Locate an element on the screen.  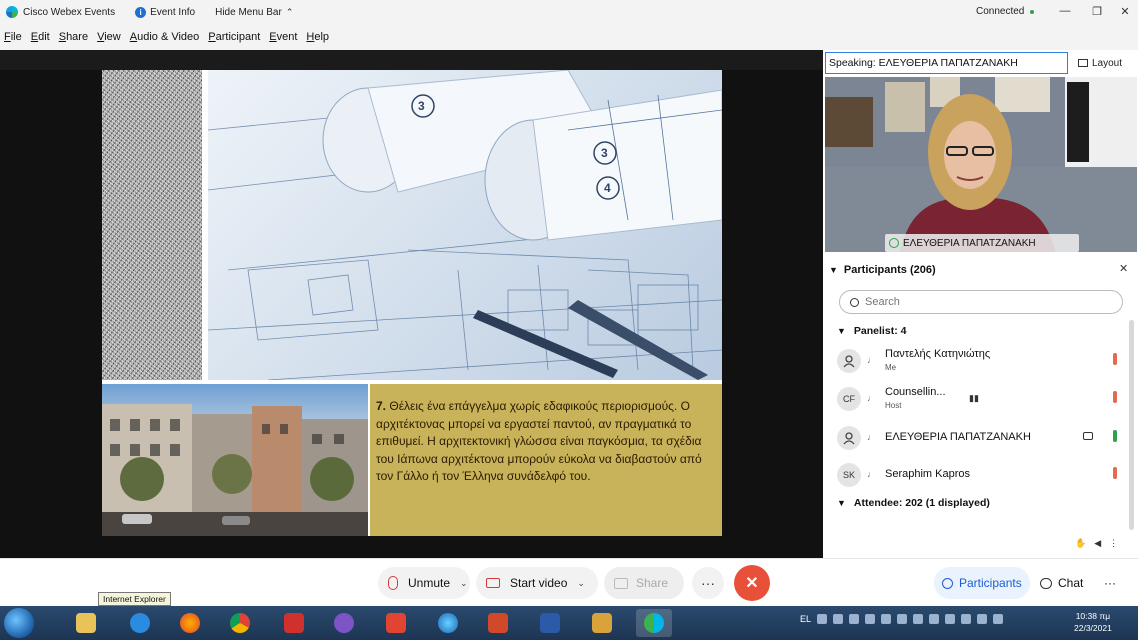
taskbar-firefox is located at coordinates (190, 623).